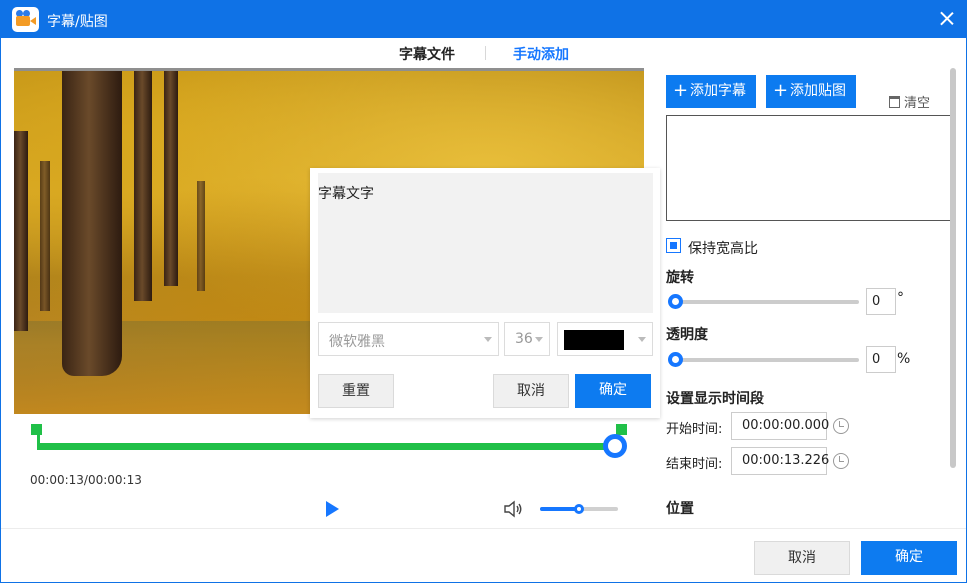 Image resolution: width=967 pixels, height=583 pixels. Describe the element at coordinates (356, 391) in the screenshot. I see `reset-button: 重置` at that location.